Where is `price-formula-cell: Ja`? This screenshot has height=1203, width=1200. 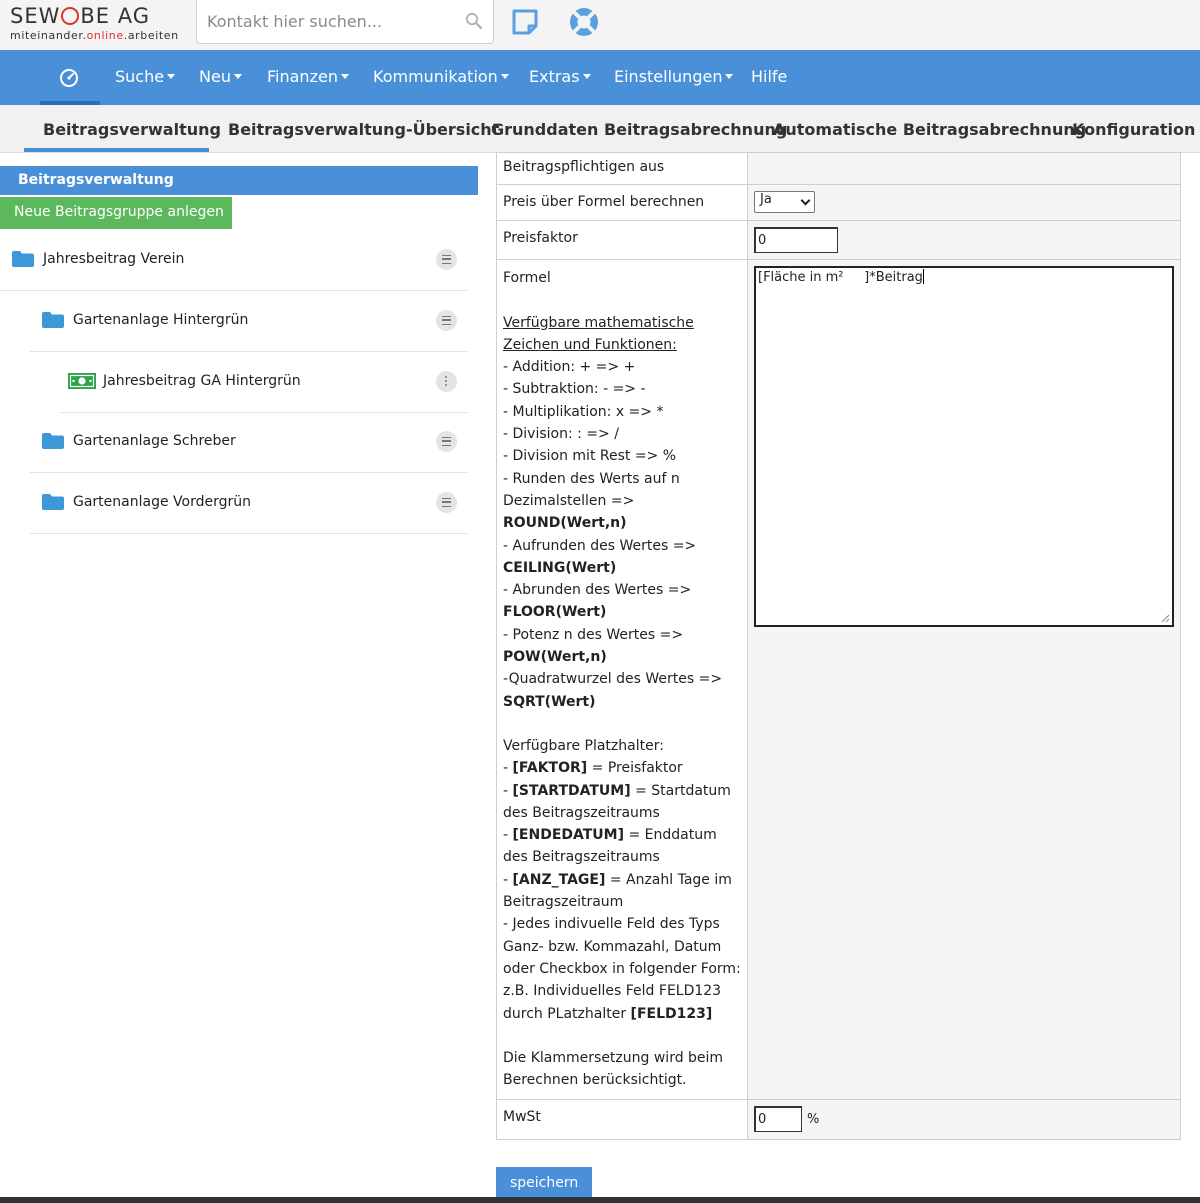 price-formula-cell: Ja is located at coordinates (964, 203).